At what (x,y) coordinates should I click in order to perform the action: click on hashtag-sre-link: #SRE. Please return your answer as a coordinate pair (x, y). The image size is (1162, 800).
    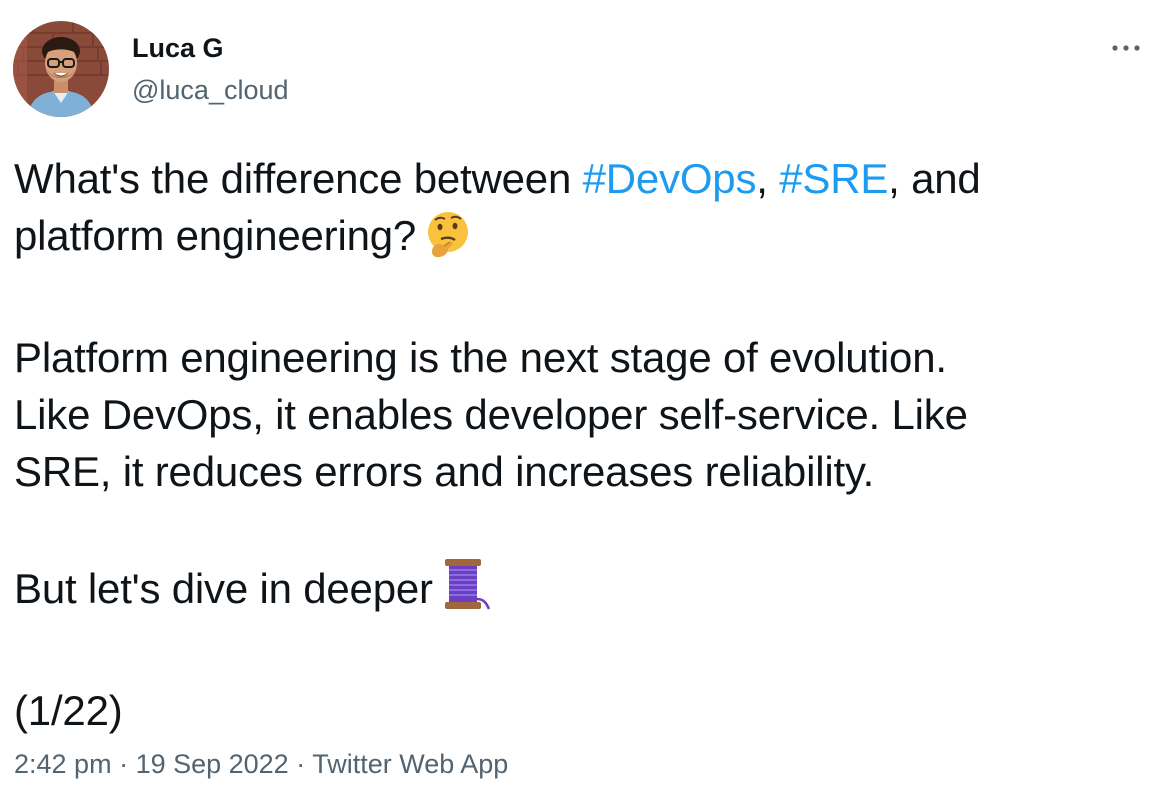
    Looking at the image, I should click on (833, 178).